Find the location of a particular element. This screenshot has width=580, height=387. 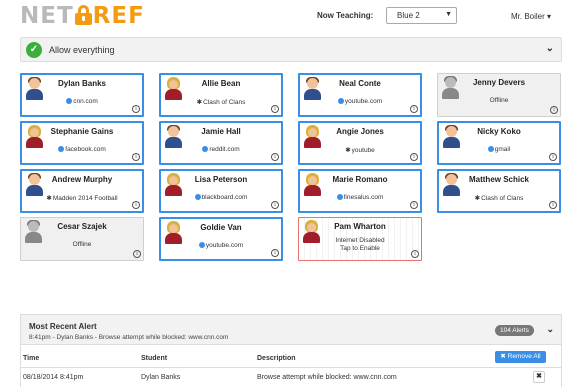

student-activity: finesalus.com is located at coordinates (360, 197).